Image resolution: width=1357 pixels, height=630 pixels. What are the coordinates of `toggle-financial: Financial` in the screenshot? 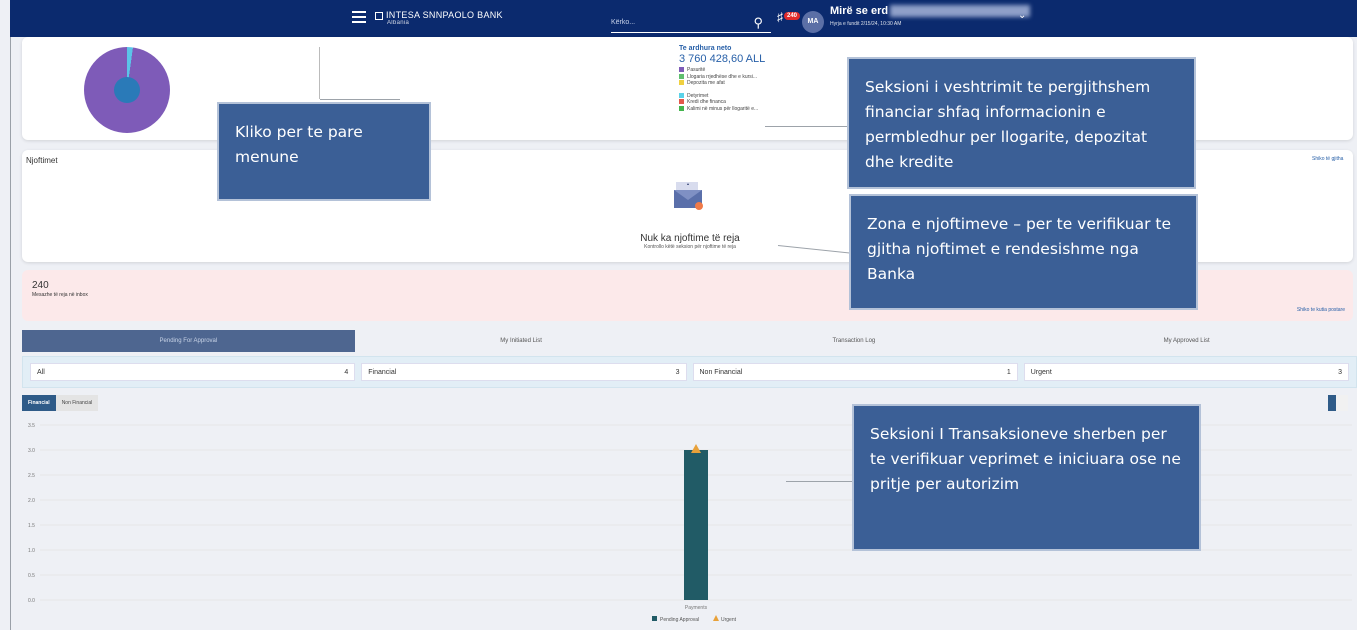 It's located at (39, 403).